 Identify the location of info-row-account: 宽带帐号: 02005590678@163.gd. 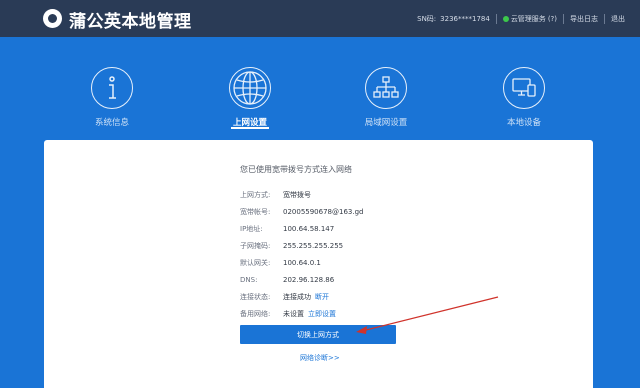
(301, 211).